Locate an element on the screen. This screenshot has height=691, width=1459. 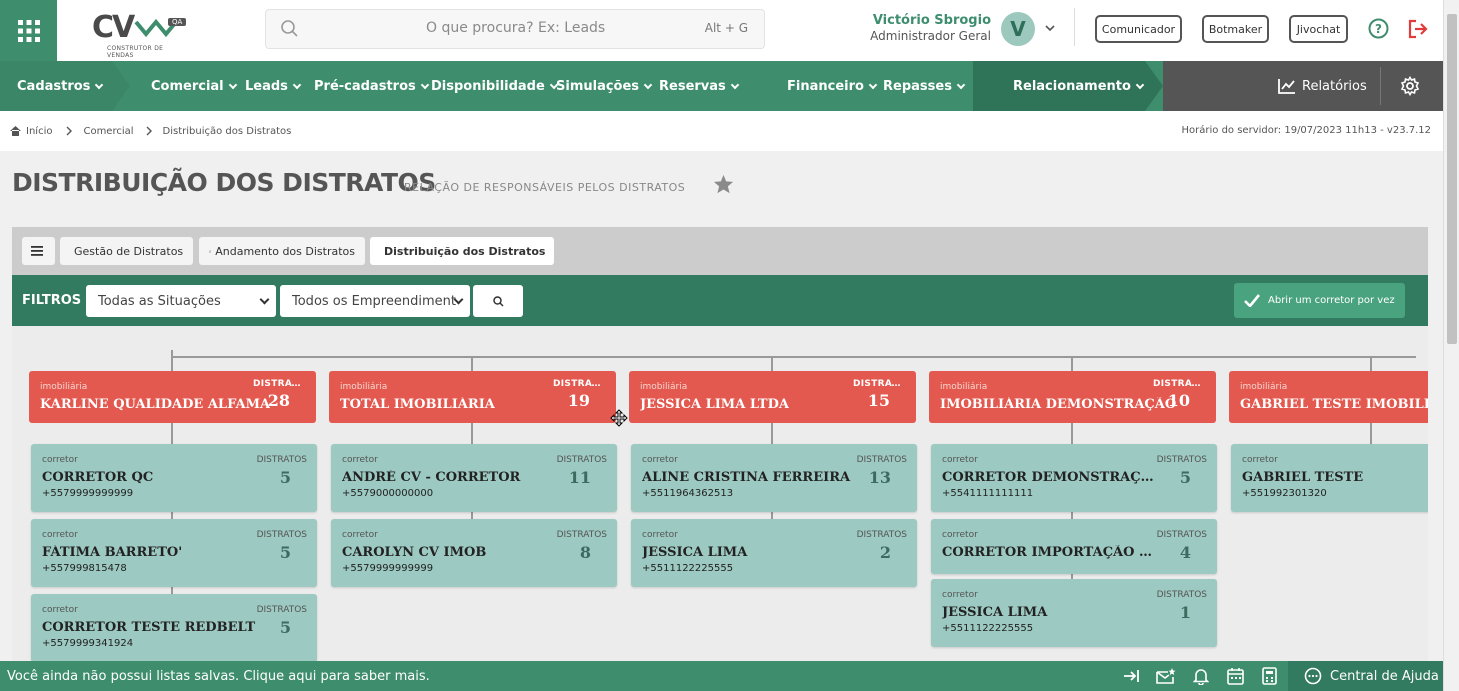
distratos-count: 15 is located at coordinates (878, 400).